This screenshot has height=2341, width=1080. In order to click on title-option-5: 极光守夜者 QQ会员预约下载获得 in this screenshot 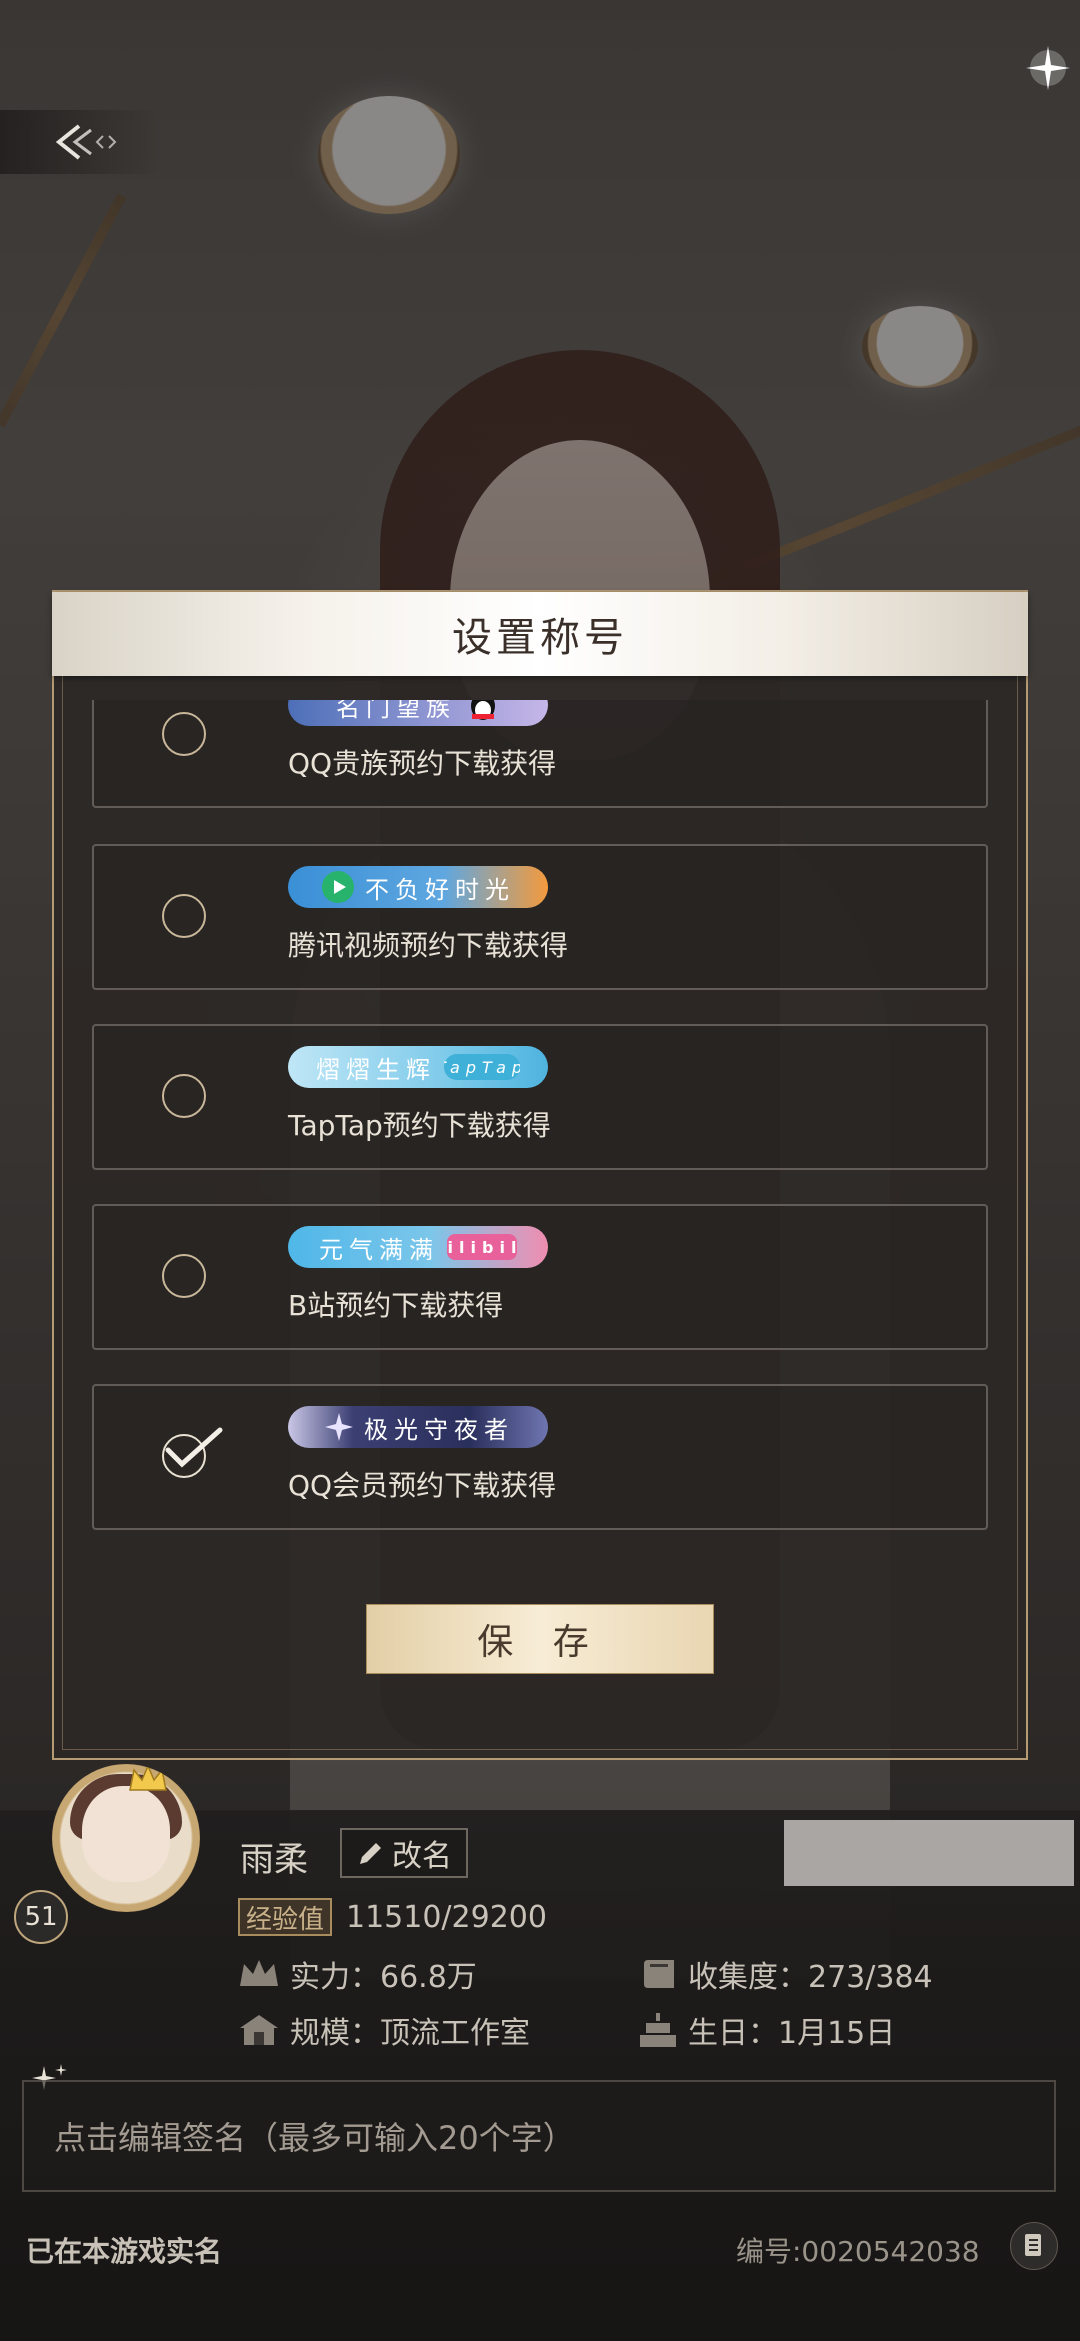, I will do `click(540, 1457)`.